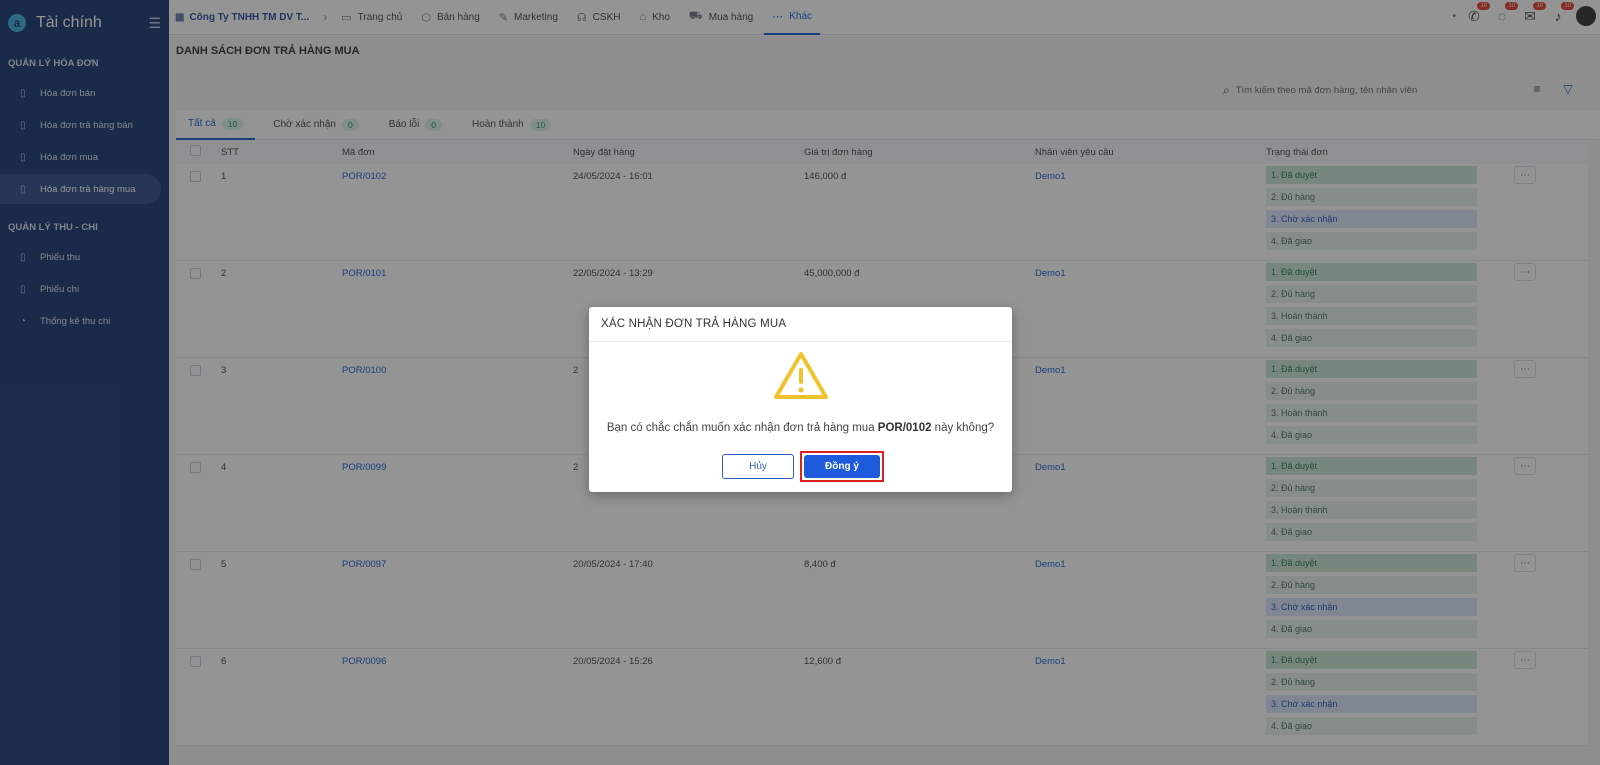 The height and width of the screenshot is (765, 1600). What do you see at coordinates (800, 324) in the screenshot?
I see `dialog-title: XÁC NHẬN ĐƠN TRẢ HÀNG MUA` at bounding box center [800, 324].